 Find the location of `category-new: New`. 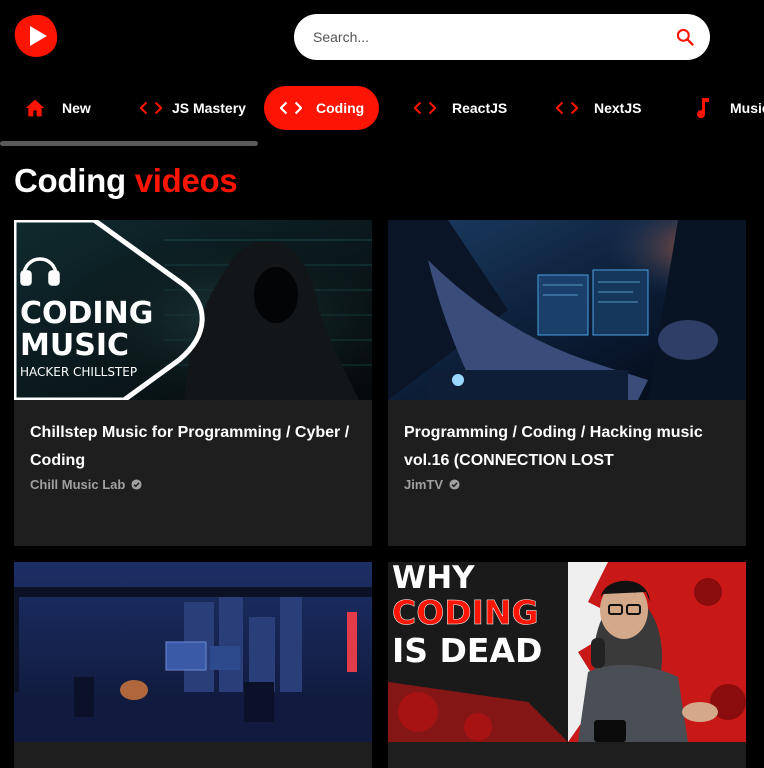

category-new: New is located at coordinates (57, 108).